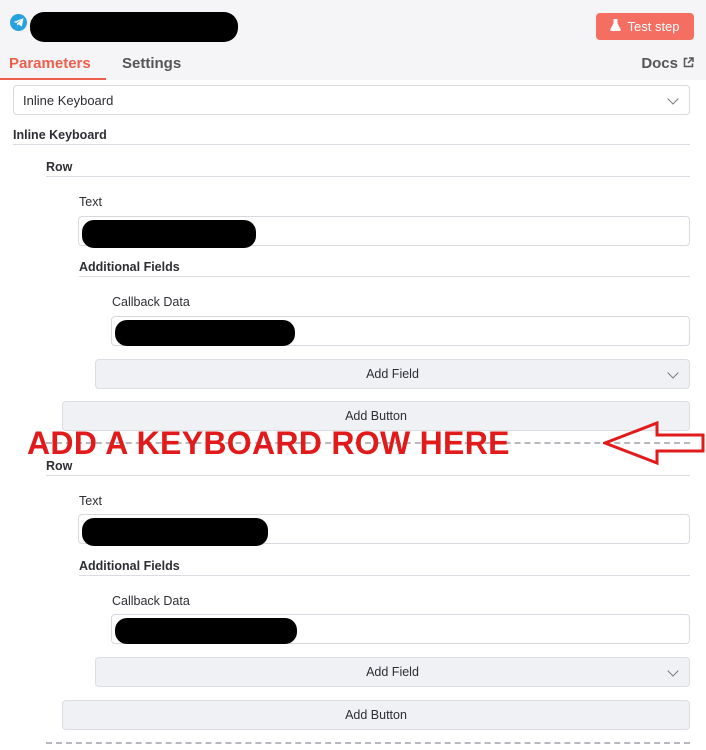 The image size is (706, 750). Describe the element at coordinates (351, 100) in the screenshot. I see `reply-markup-select: Inline Keyboard` at that location.